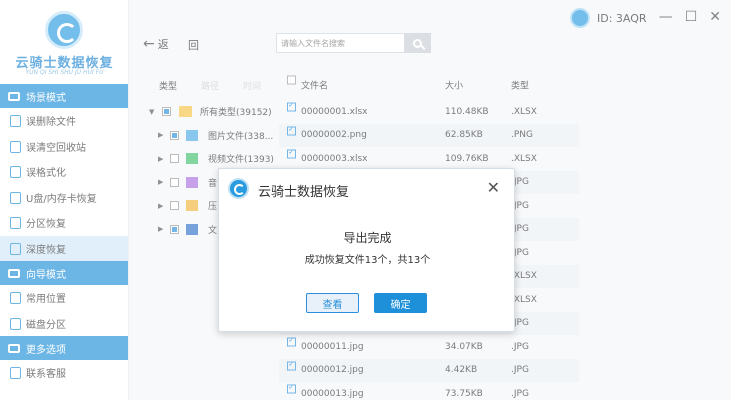 The image size is (731, 400). What do you see at coordinates (332, 303) in the screenshot?
I see `view-button: 查看` at bounding box center [332, 303].